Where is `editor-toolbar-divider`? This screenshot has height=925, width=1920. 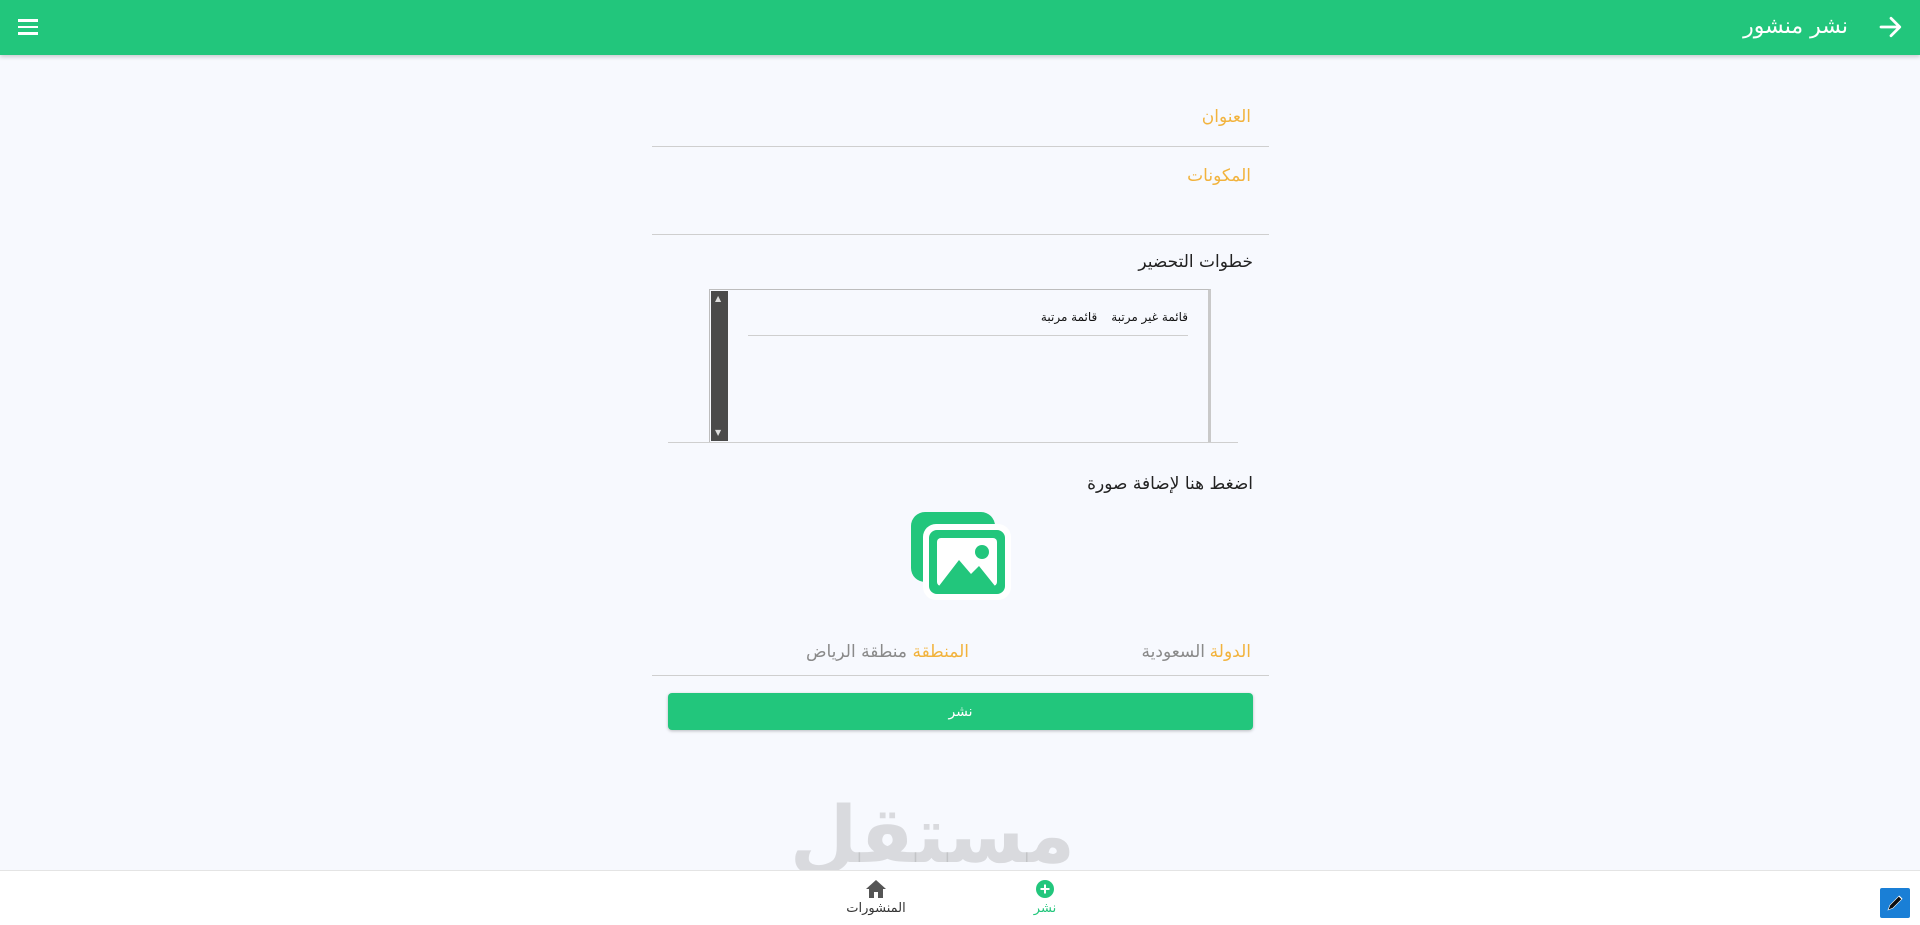
editor-toolbar-divider is located at coordinates (968, 335).